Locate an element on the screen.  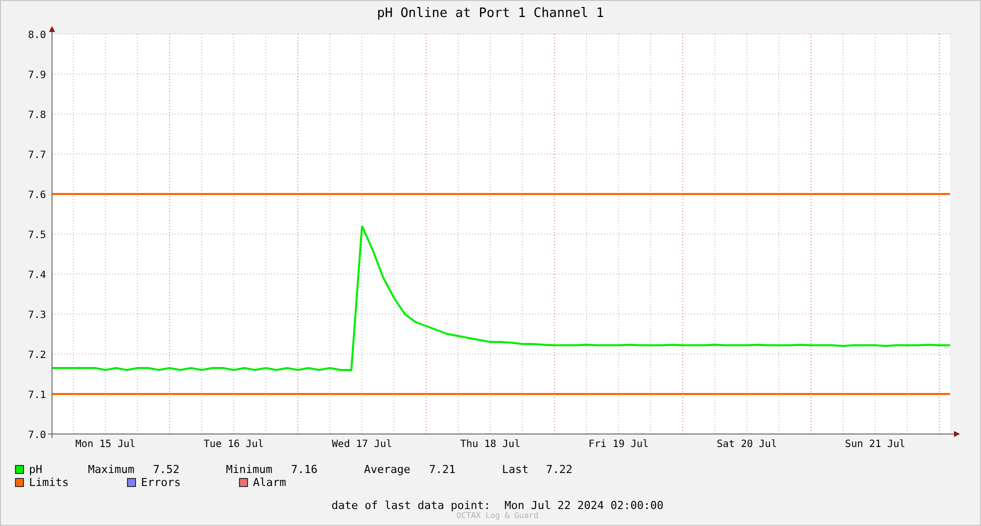
stat-value: 7.16 is located at coordinates (304, 469).